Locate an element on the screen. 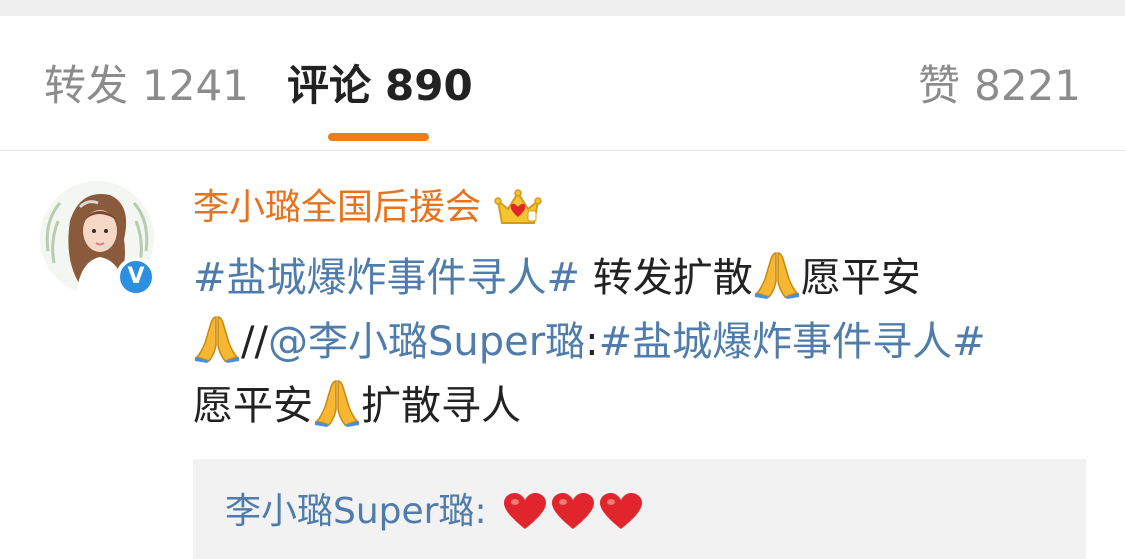 The height and width of the screenshot is (559, 1125). tab-comments-count: 890 is located at coordinates (429, 85).